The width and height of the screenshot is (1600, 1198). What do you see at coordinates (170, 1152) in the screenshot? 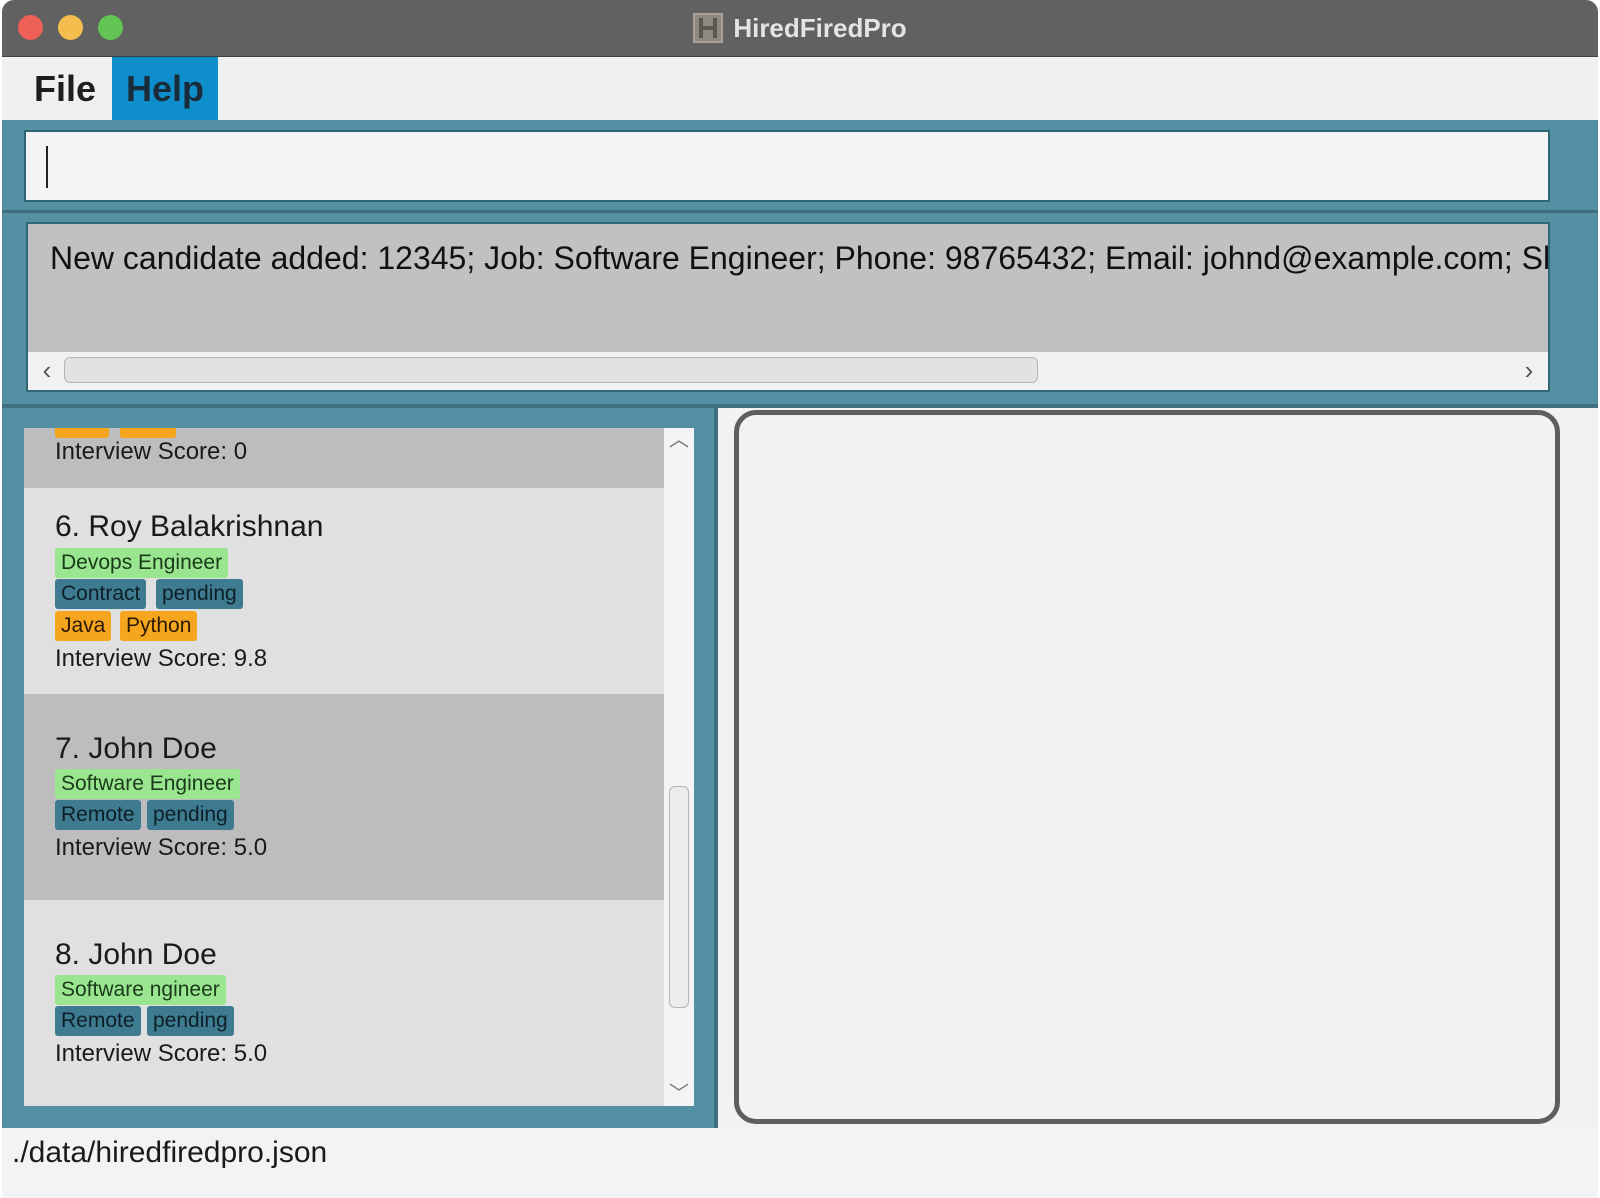
I see `save-file-path: ./data/hiredfiredpro.json` at bounding box center [170, 1152].